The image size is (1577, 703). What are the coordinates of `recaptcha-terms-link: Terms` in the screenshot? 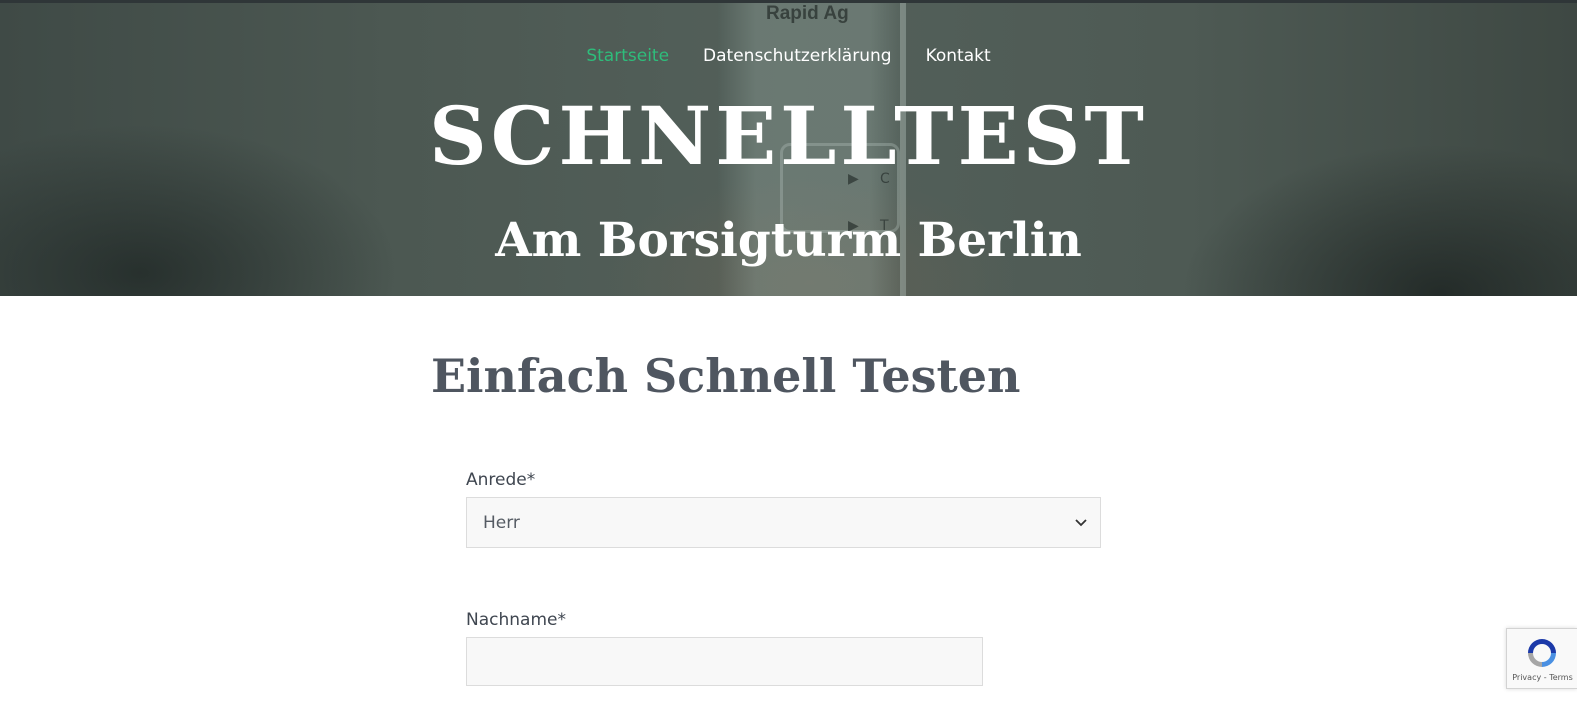 It's located at (1561, 677).